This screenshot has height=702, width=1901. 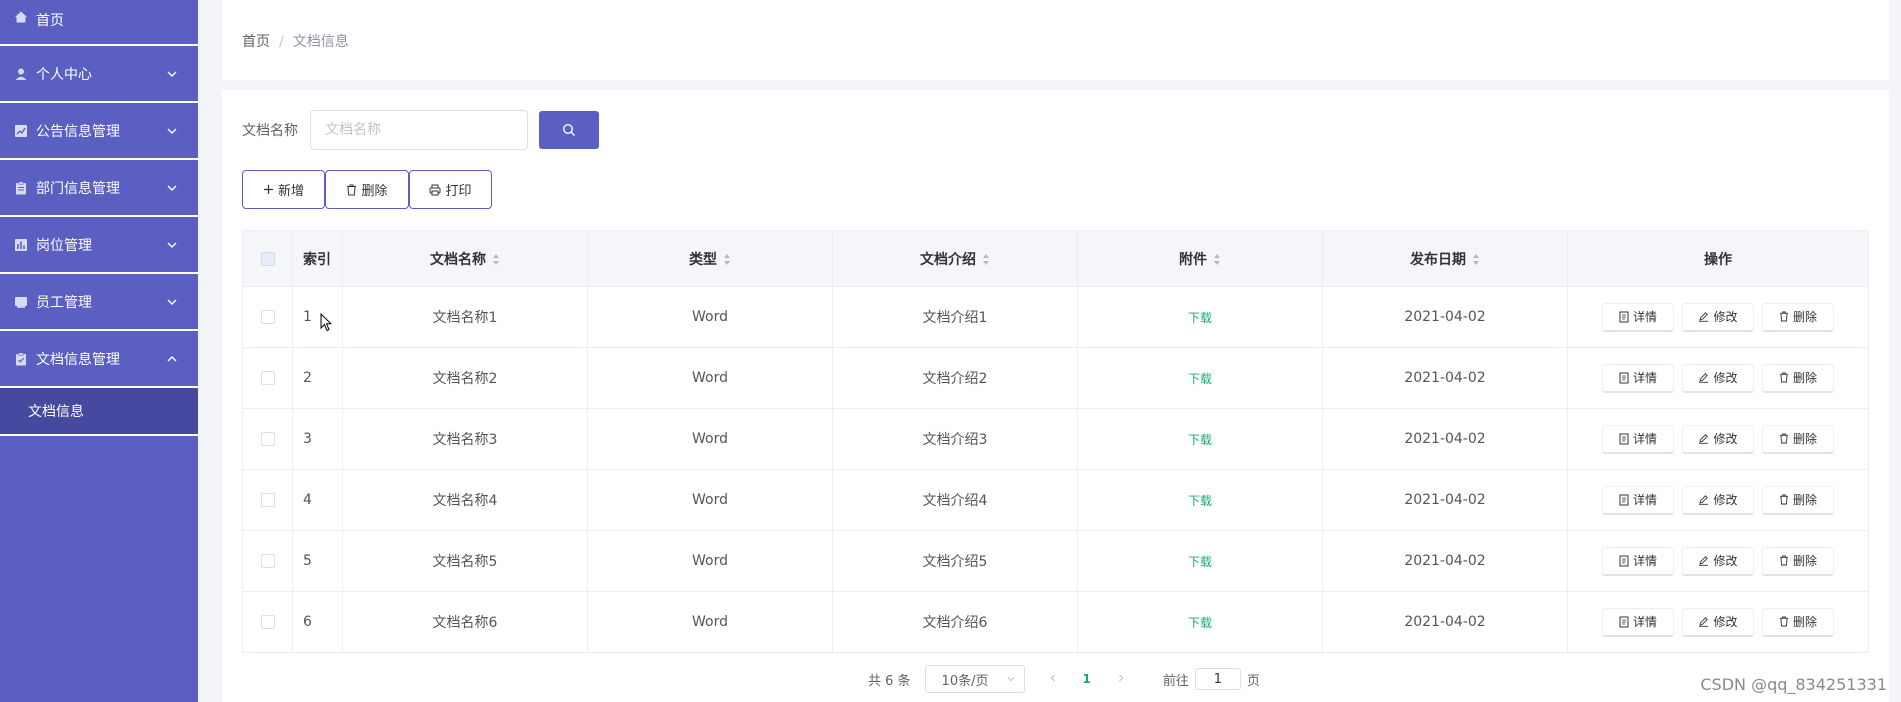 What do you see at coordinates (99, 131) in the screenshot?
I see `sidebar-item-notice-management: 公告信息管理` at bounding box center [99, 131].